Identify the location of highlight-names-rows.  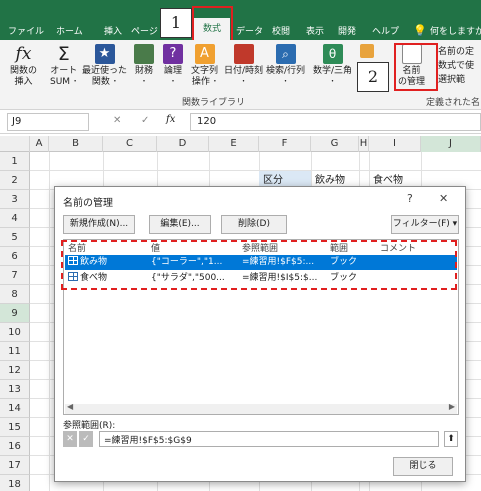
(259, 265).